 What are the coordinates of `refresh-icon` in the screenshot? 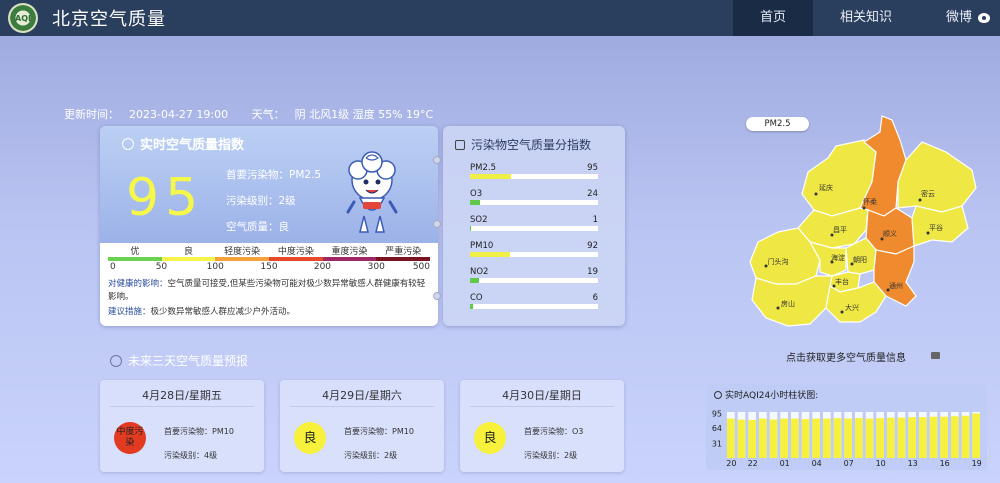 It's located at (128, 144).